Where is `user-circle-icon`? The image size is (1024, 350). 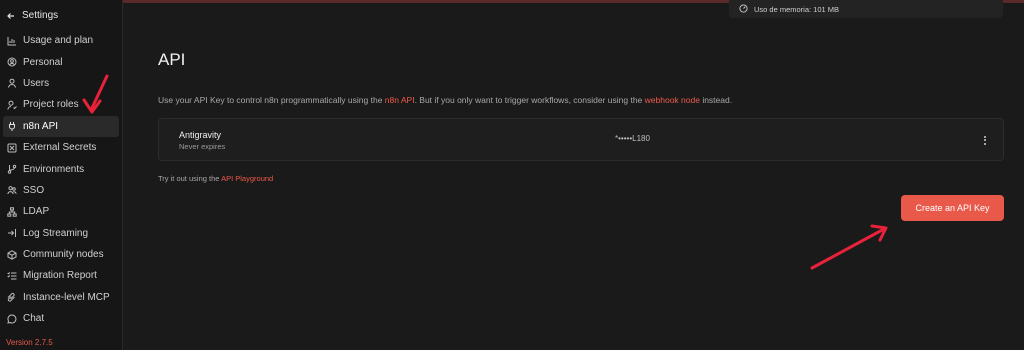 user-circle-icon is located at coordinates (12, 62).